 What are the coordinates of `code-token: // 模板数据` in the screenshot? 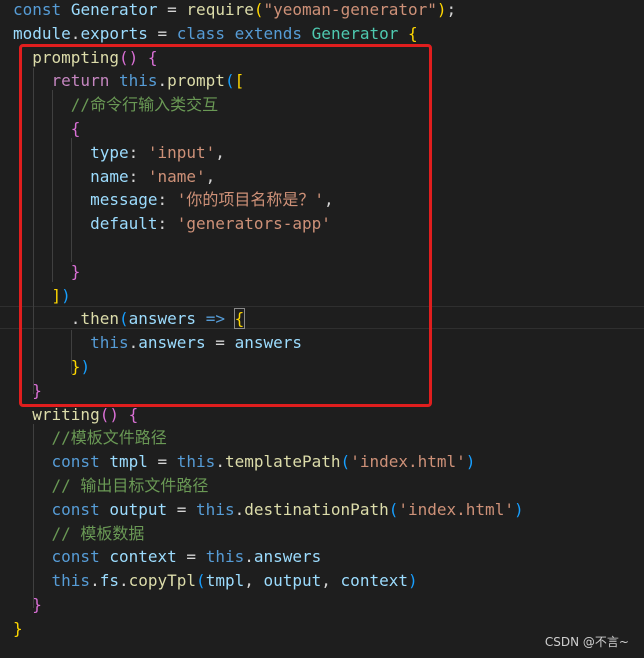 It's located at (98, 533).